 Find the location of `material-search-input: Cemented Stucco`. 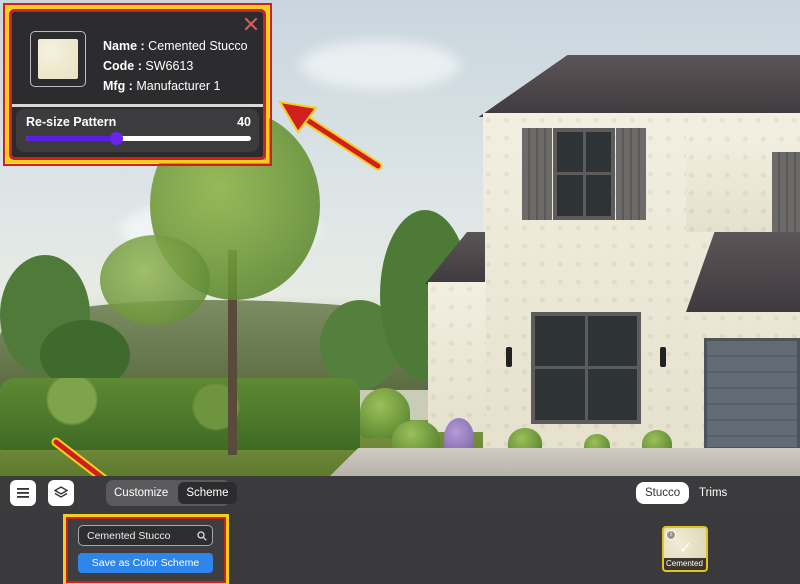

material-search-input: Cemented Stucco is located at coordinates (145, 535).